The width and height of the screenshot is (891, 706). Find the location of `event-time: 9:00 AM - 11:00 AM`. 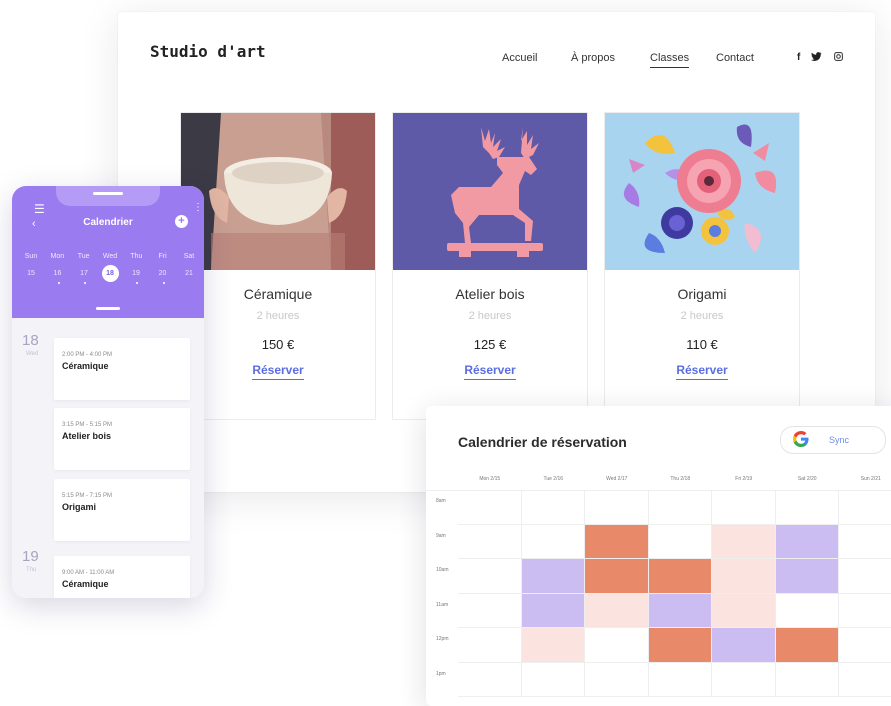

event-time: 9:00 AM - 11:00 AM is located at coordinates (88, 573).